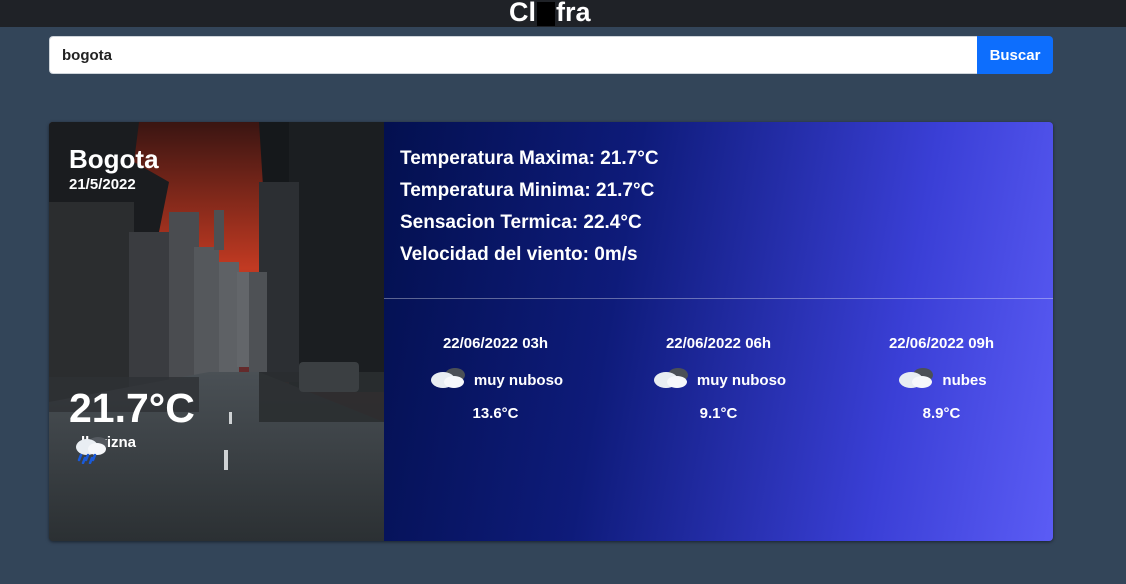 The width and height of the screenshot is (1126, 584). Describe the element at coordinates (718, 298) in the screenshot. I see `divider` at that location.